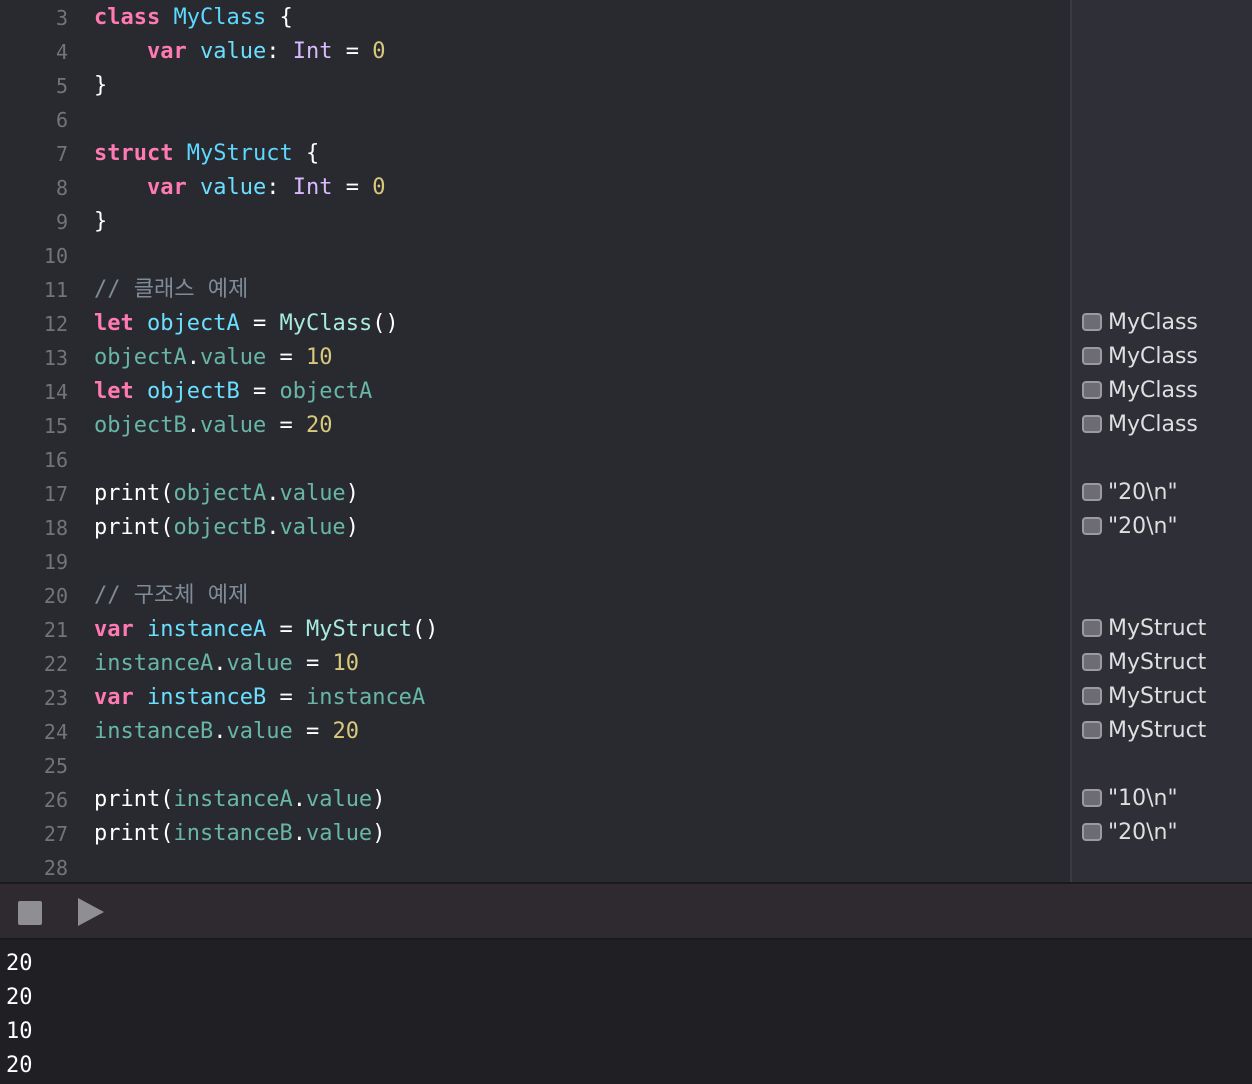  What do you see at coordinates (61, 86) in the screenshot?
I see `line-number: 5` at bounding box center [61, 86].